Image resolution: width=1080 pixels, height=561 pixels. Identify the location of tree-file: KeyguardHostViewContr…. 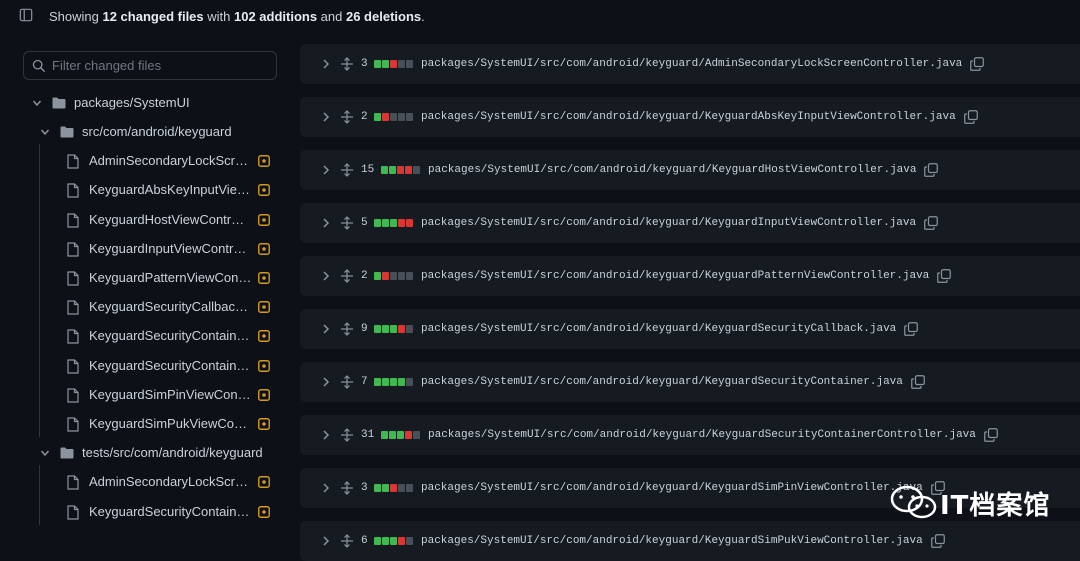
(140, 220).